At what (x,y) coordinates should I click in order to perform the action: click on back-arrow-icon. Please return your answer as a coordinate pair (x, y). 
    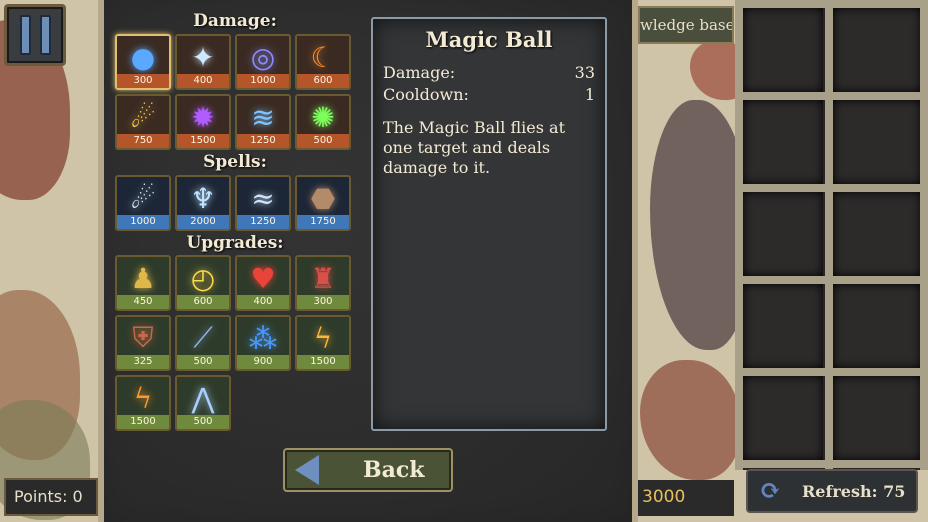
    Looking at the image, I should click on (307, 470).